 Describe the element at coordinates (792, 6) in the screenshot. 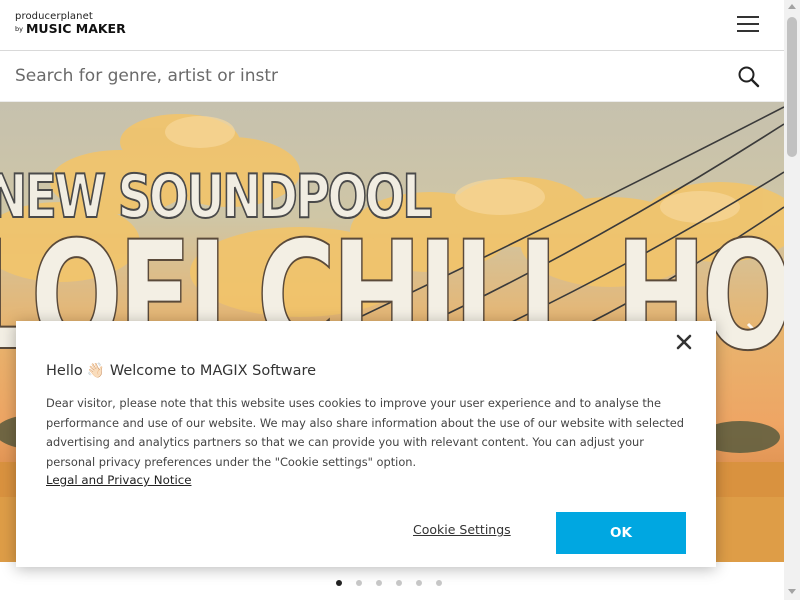

I see `scroll-up-arrow-icon` at that location.